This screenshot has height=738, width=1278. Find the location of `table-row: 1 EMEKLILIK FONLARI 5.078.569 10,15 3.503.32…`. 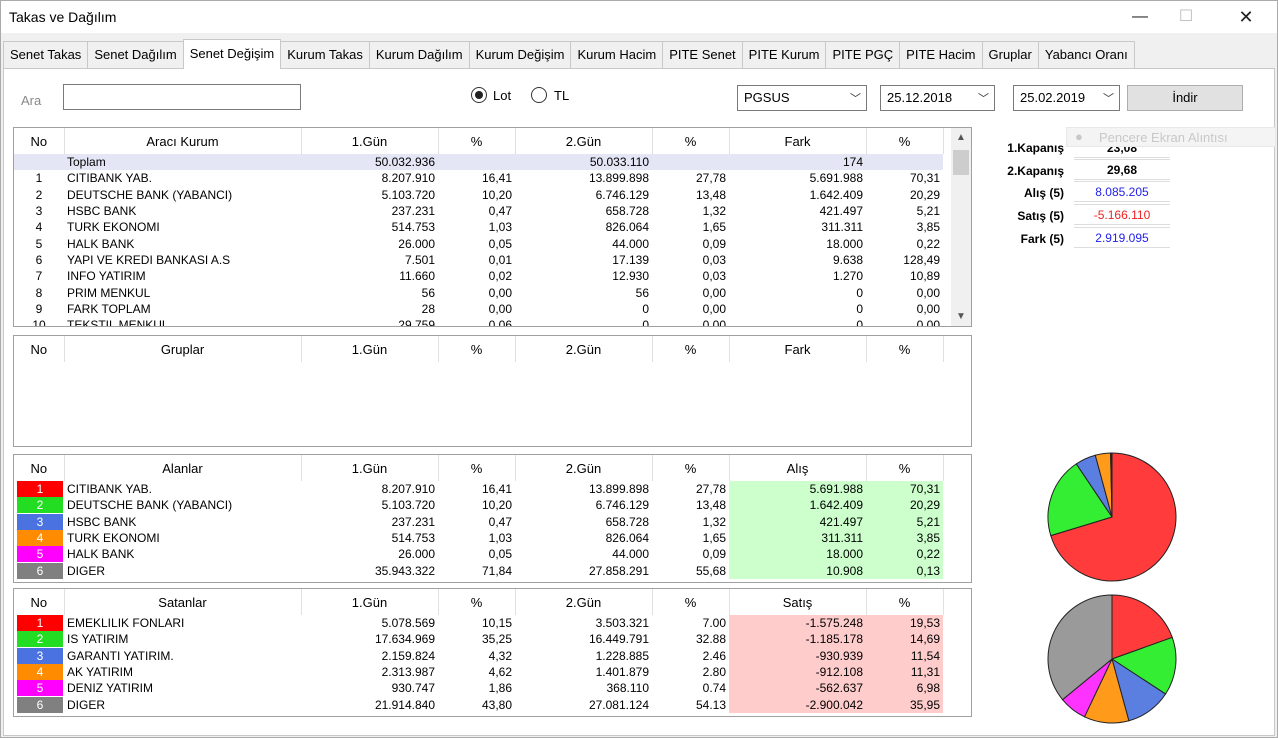

table-row: 1 EMEKLILIK FONLARI 5.078.569 10,15 3.503.32… is located at coordinates (478, 623).